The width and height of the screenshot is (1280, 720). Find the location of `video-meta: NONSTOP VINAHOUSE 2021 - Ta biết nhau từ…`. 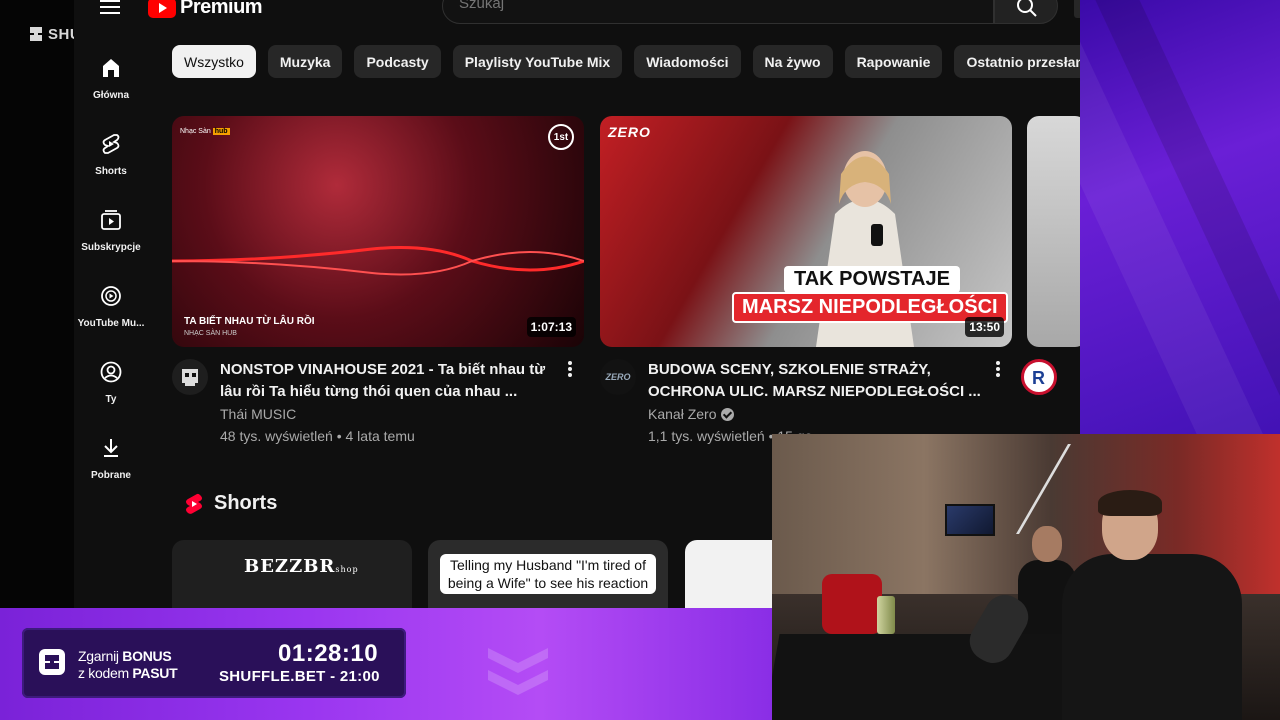

video-meta: NONSTOP VINAHOUSE 2021 - Ta biết nhau từ… is located at coordinates (378, 404).